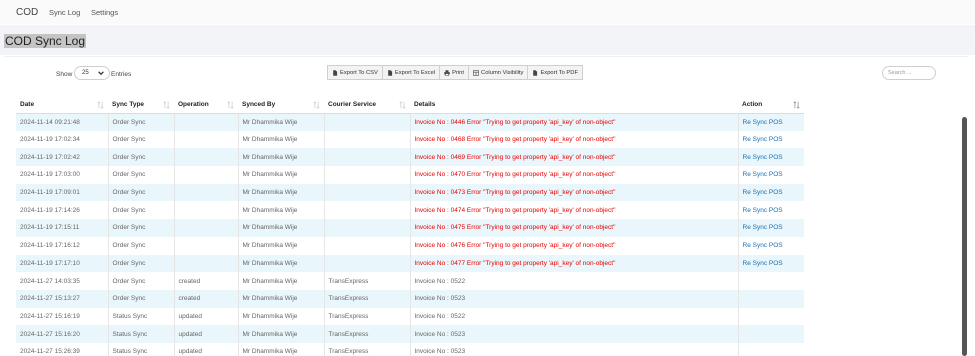 The height and width of the screenshot is (356, 975). Describe the element at coordinates (964, 236) in the screenshot. I see `scrollbar-thumb` at that location.